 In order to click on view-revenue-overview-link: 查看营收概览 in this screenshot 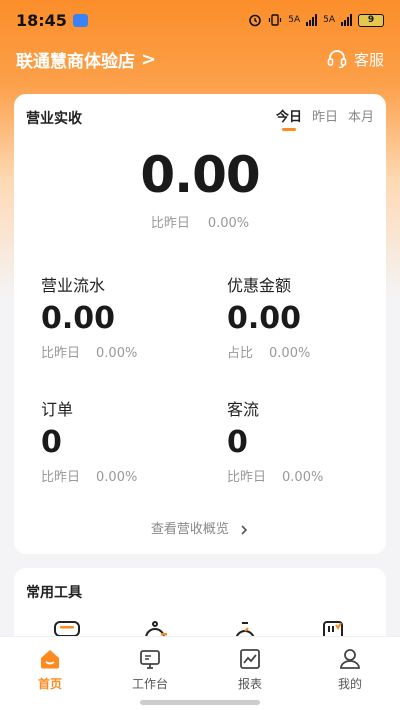, I will do `click(200, 527)`.